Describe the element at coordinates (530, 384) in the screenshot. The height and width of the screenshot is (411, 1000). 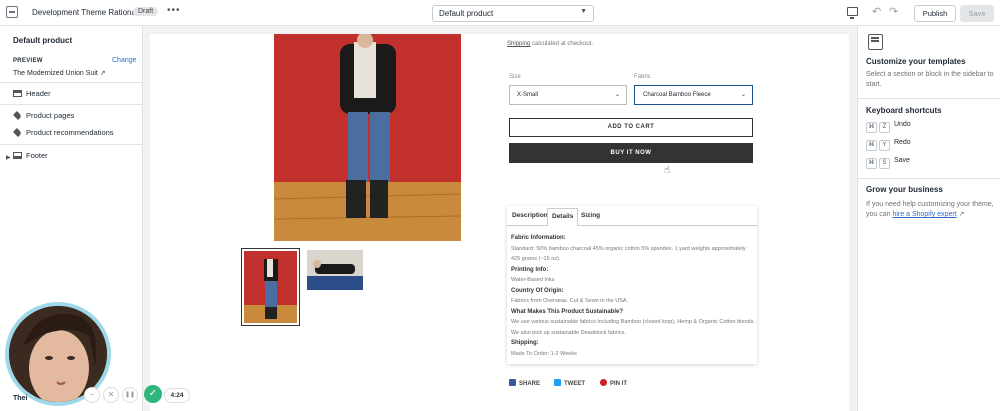
I see `share-label: SHARE` at that location.